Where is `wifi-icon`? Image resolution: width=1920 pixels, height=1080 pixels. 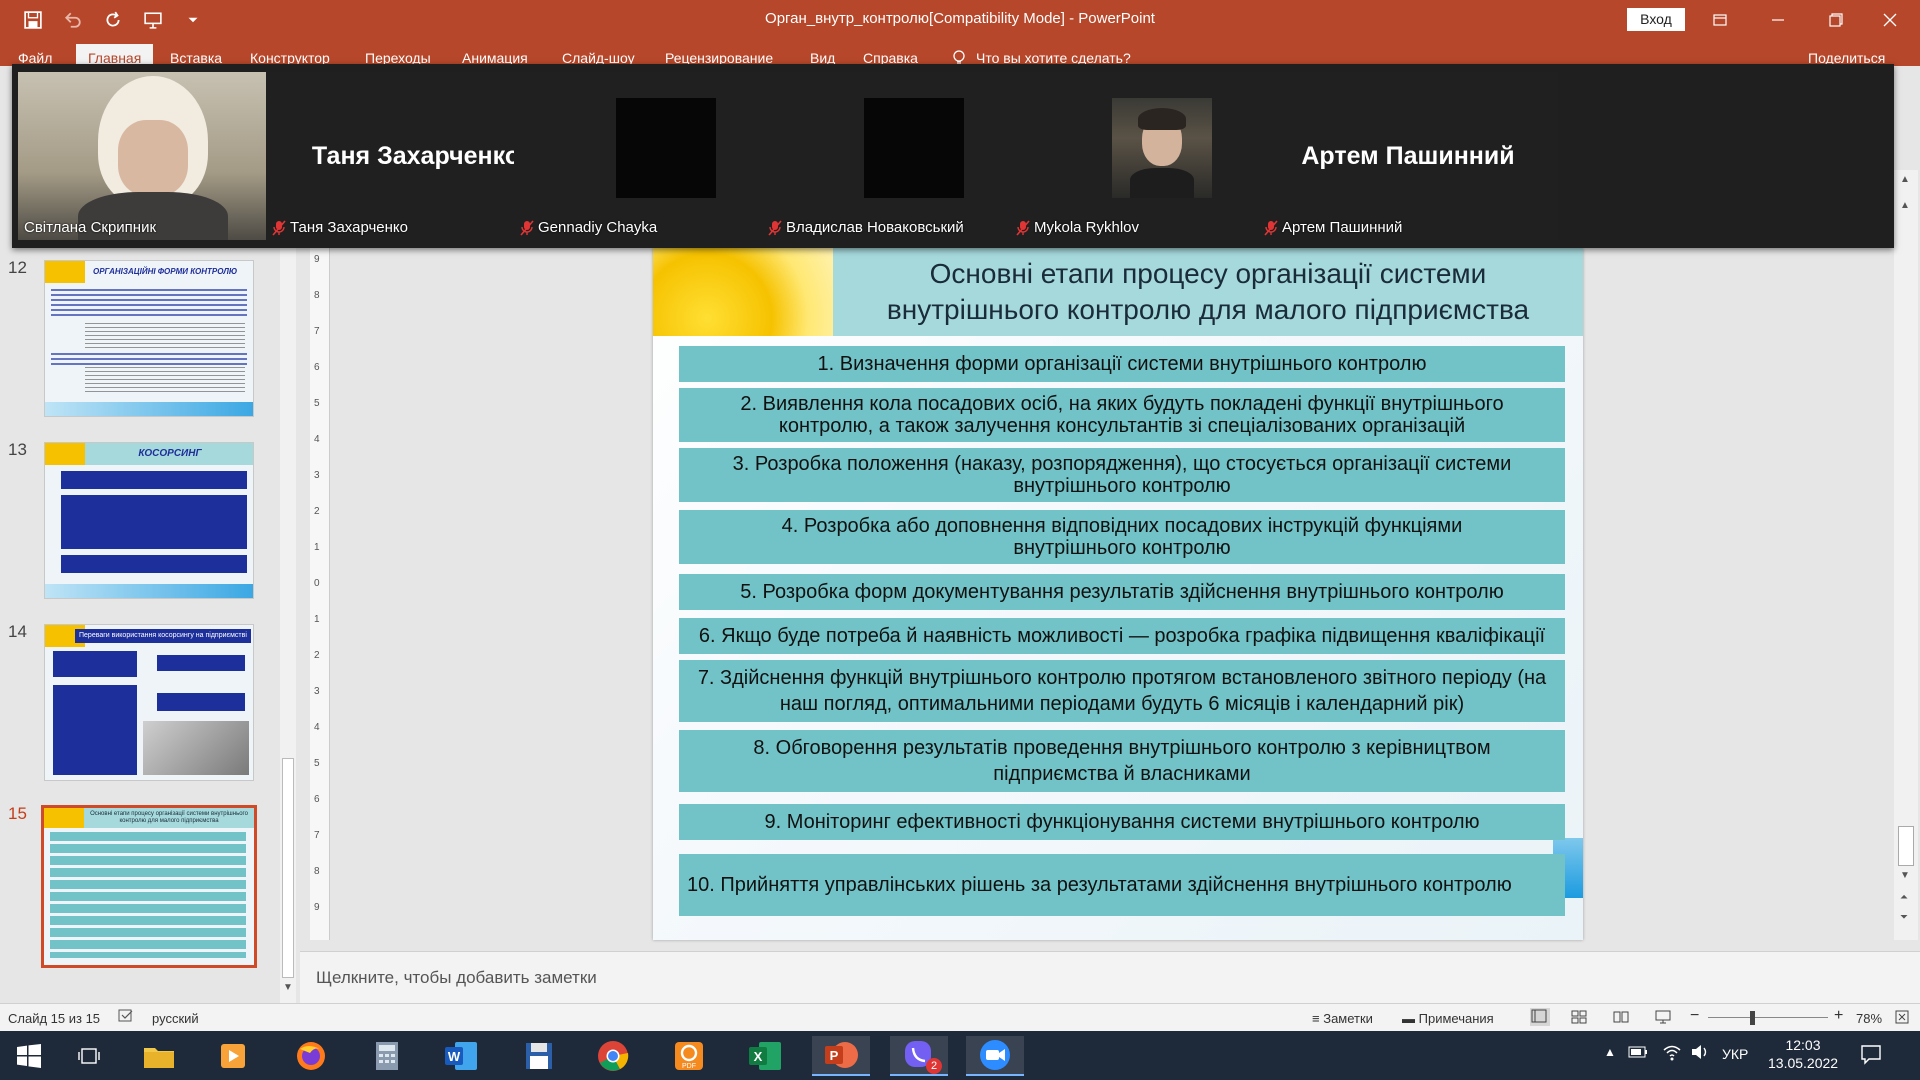 wifi-icon is located at coordinates (1672, 1053).